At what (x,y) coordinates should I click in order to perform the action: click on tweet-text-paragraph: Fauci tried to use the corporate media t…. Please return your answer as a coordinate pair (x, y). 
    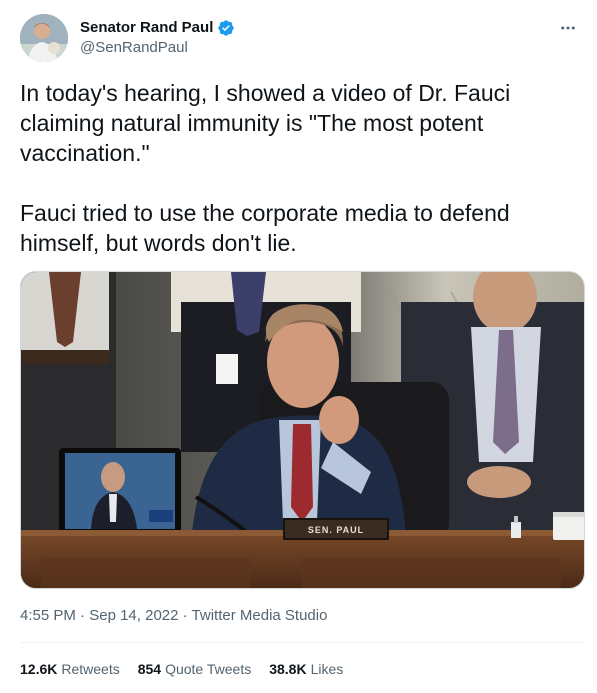
    Looking at the image, I should click on (265, 228).